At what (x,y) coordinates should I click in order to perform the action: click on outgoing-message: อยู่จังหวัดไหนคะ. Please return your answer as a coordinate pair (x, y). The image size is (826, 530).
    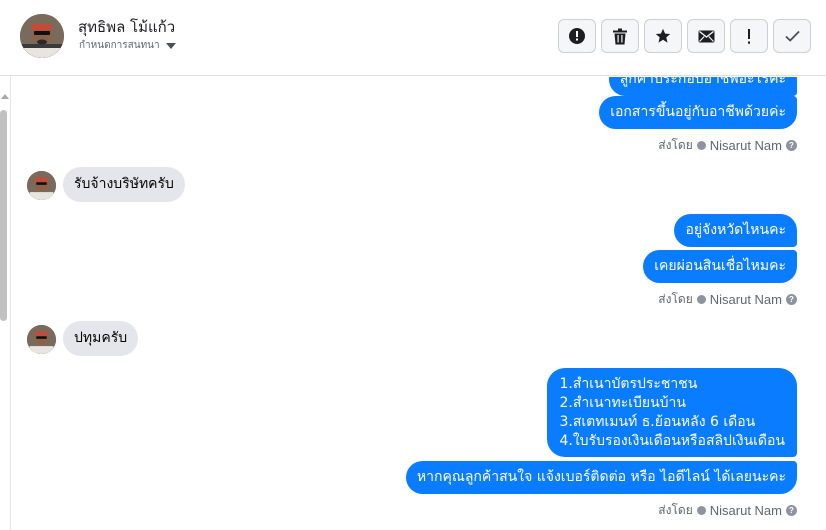
    Looking at the image, I should click on (735, 230).